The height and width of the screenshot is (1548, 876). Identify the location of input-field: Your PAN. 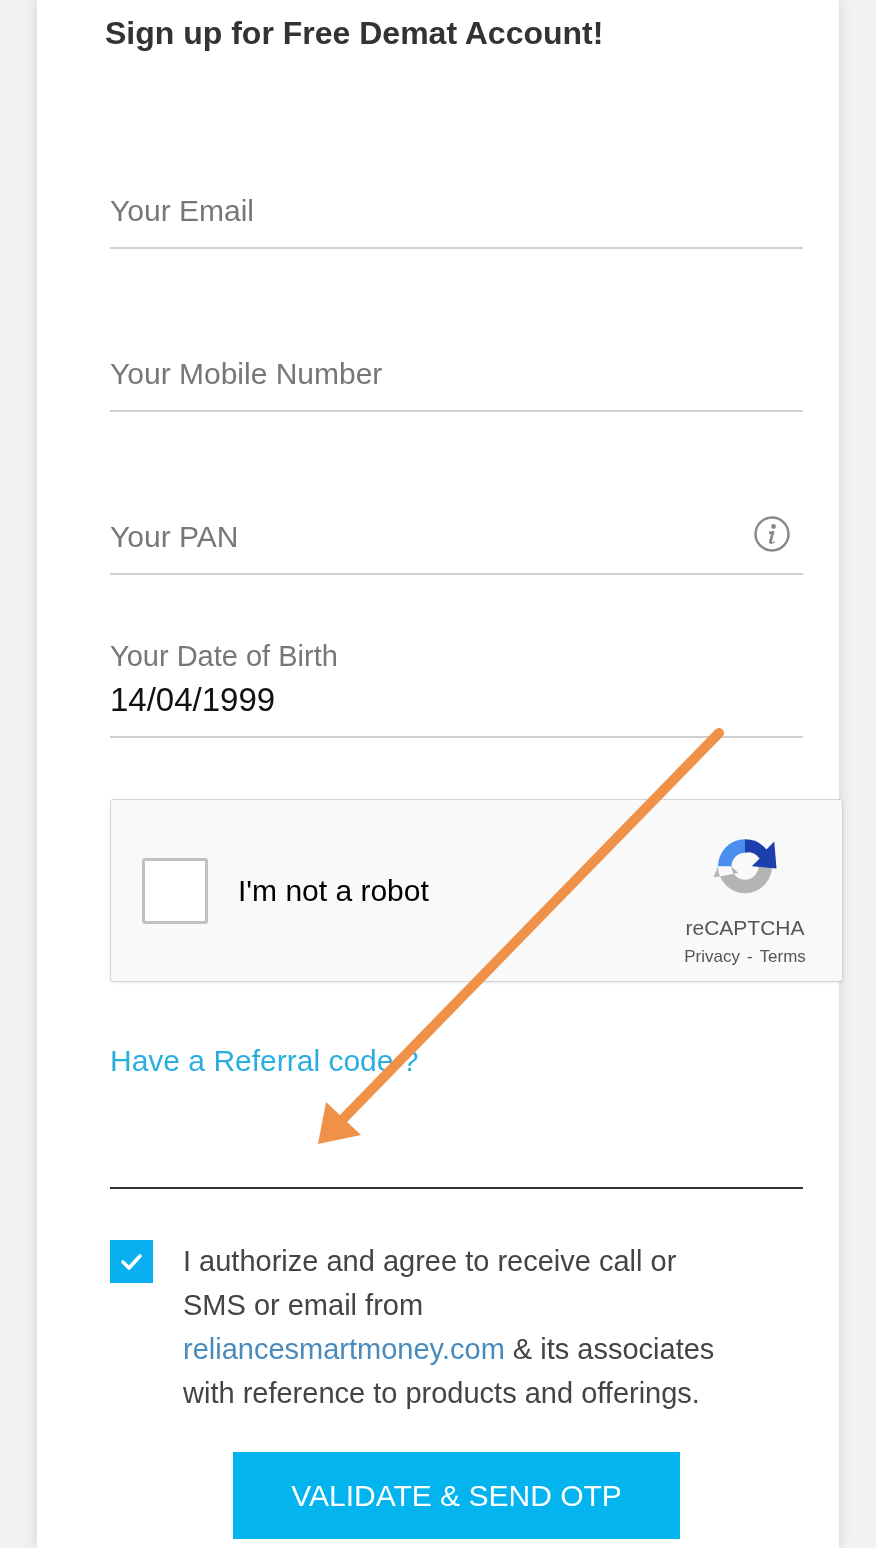
(456, 525).